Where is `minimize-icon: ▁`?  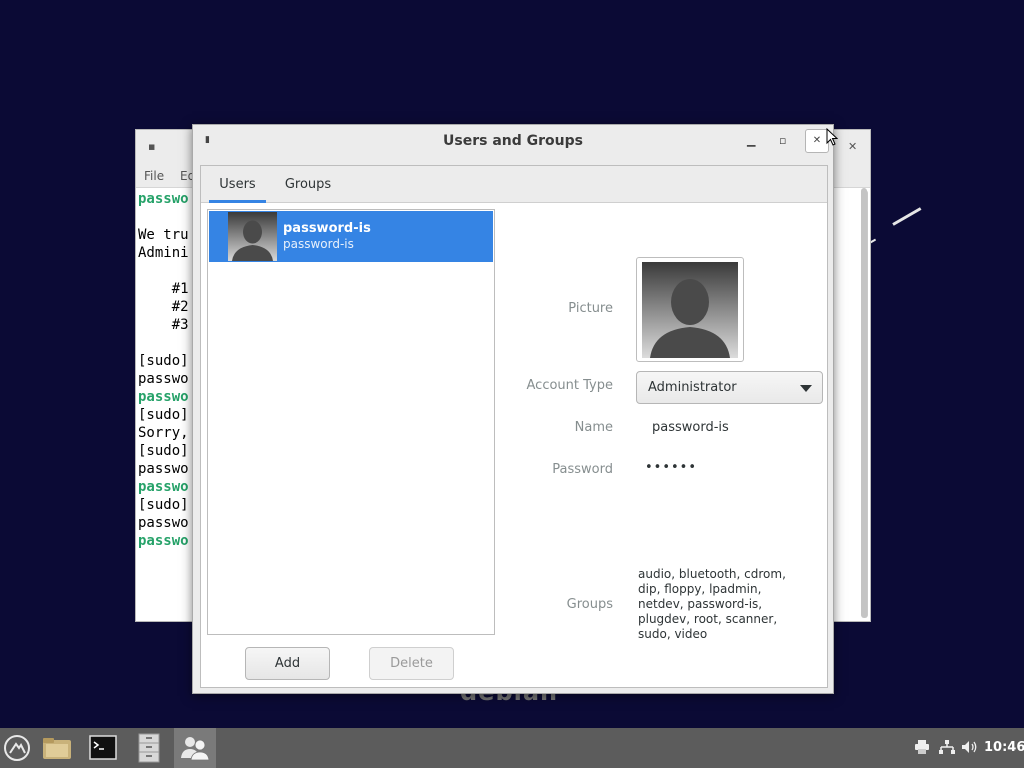 minimize-icon: ▁ is located at coordinates (751, 140).